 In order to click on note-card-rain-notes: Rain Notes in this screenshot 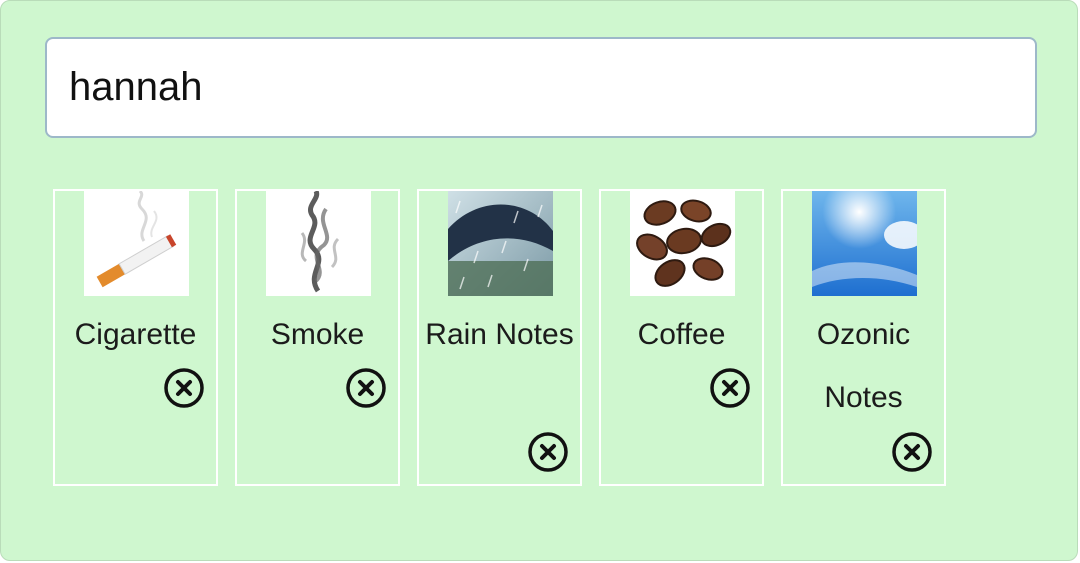, I will do `click(499, 337)`.